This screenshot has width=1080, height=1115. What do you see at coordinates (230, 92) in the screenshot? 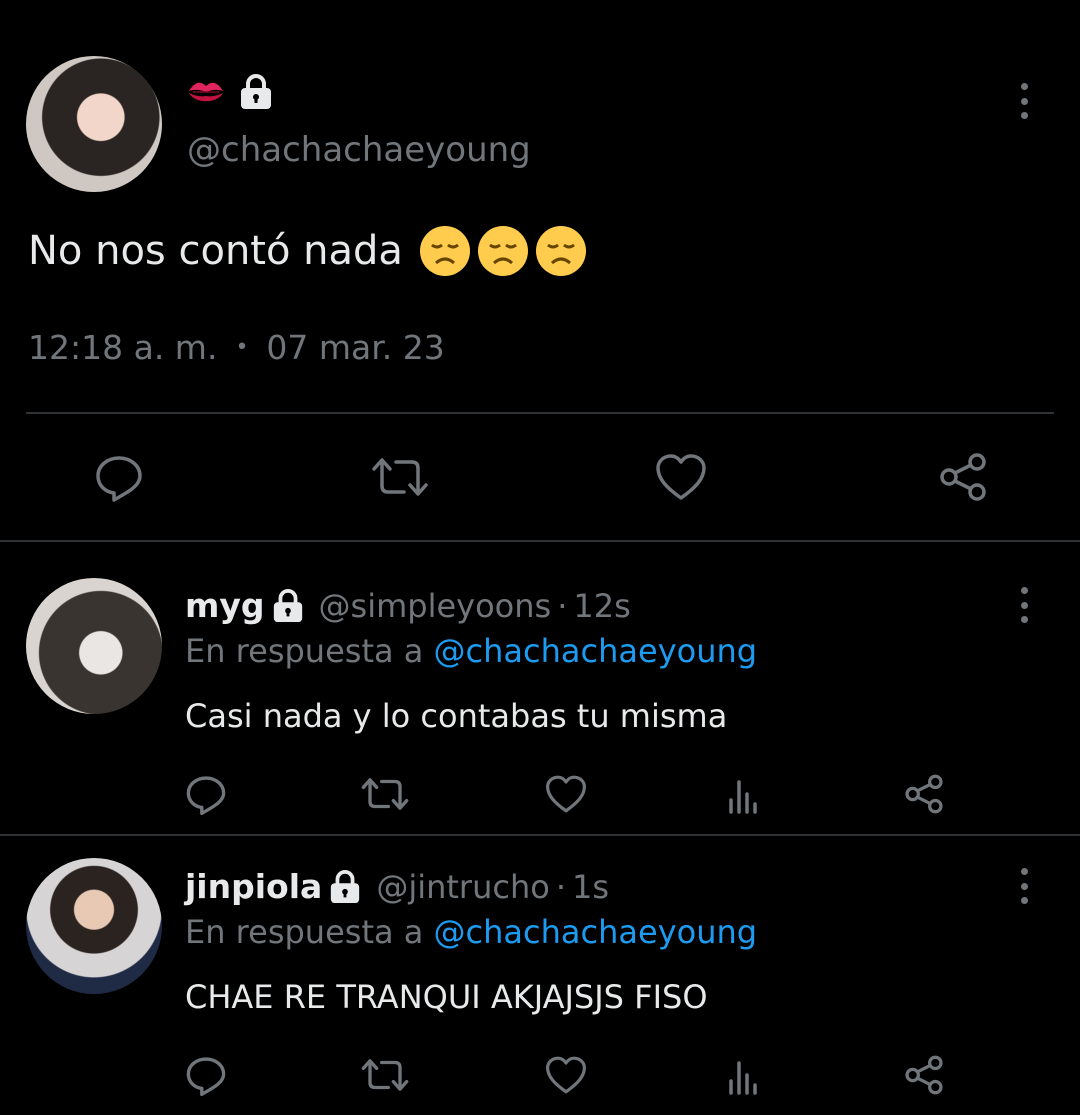
I see `author-name-row` at bounding box center [230, 92].